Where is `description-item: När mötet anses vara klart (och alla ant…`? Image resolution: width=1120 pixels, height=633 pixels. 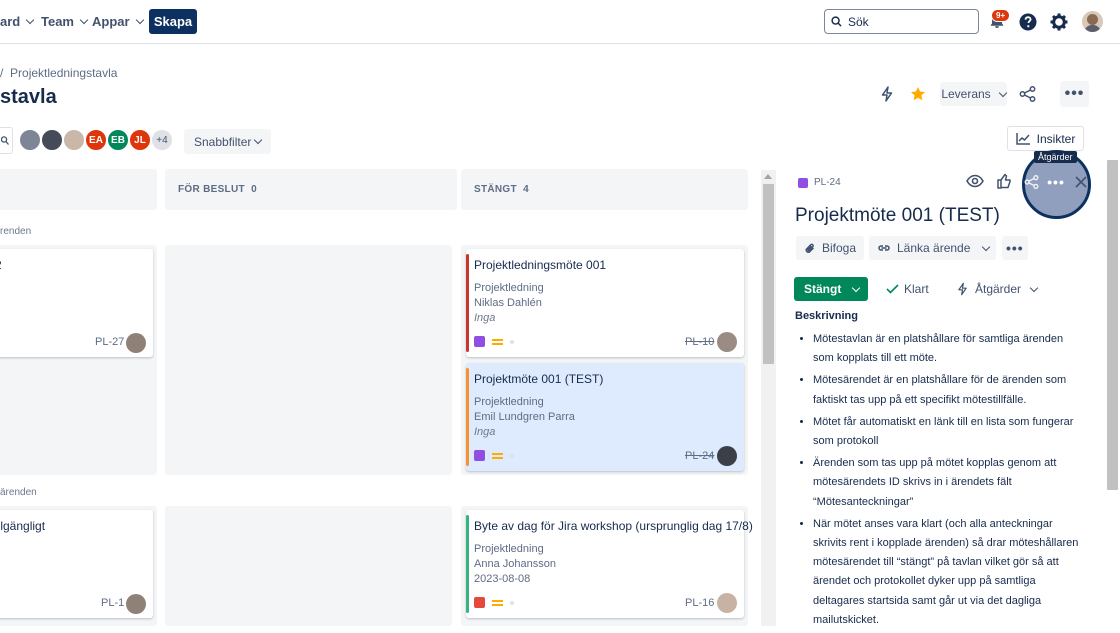
description-item: När mötet anses vara klart (och alla ant… is located at coordinates (949, 572).